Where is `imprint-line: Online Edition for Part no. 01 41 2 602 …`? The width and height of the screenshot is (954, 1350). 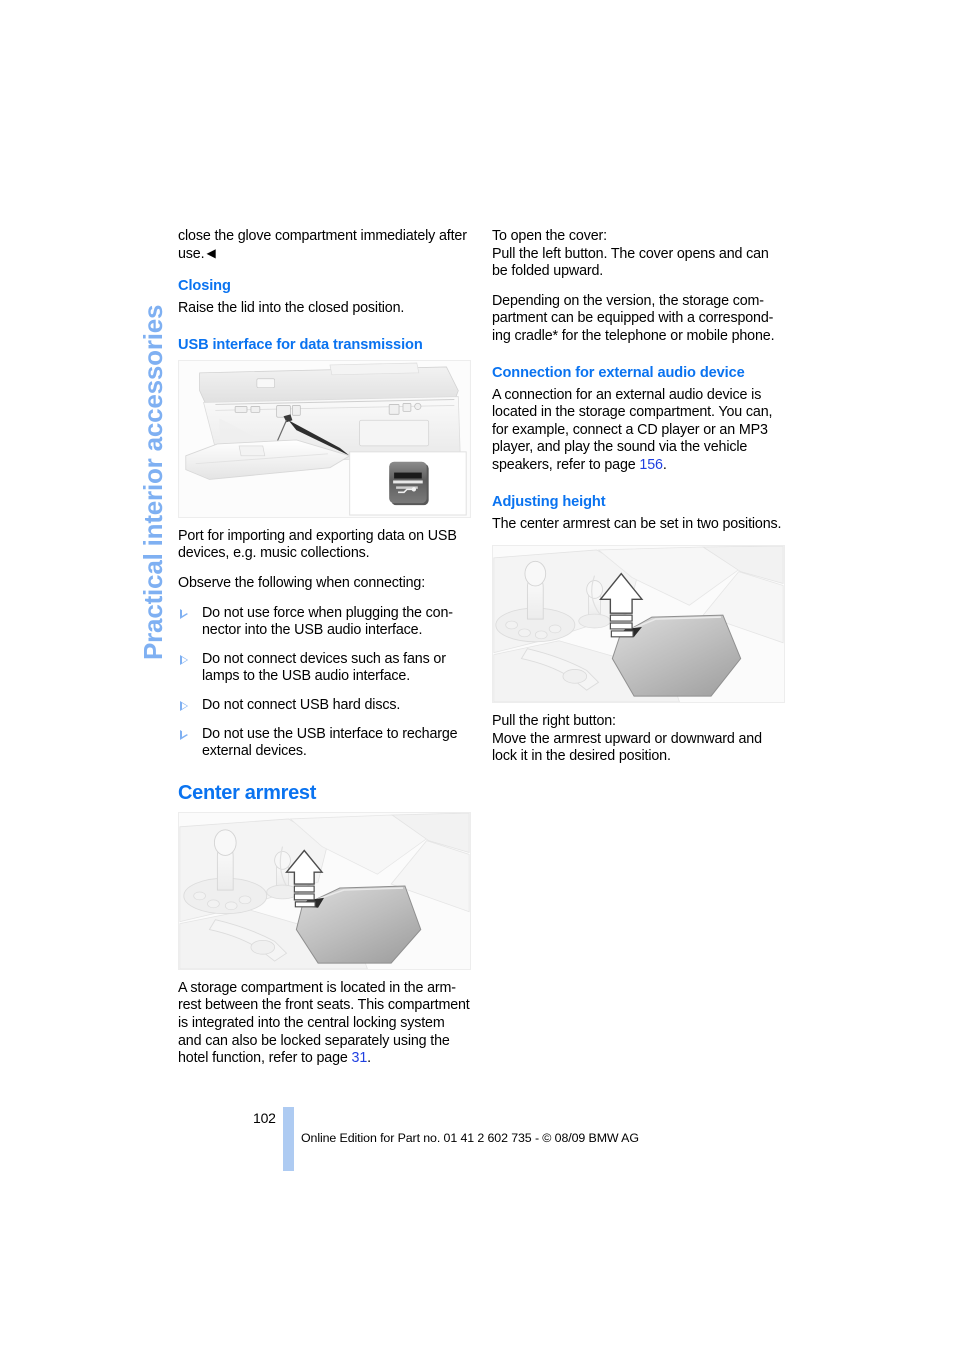 imprint-line: Online Edition for Part no. 01 41 2 602 … is located at coordinates (470, 1138).